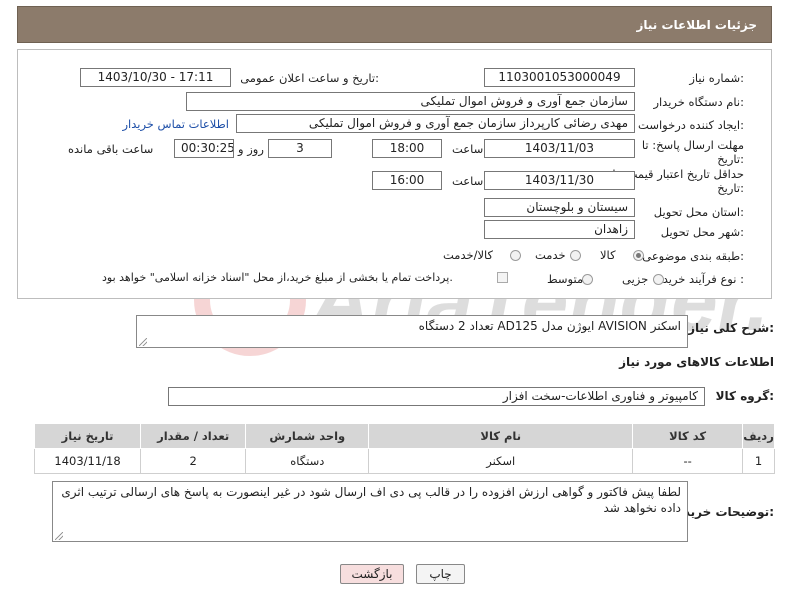  What do you see at coordinates (251, 149) in the screenshot?
I see `days-label: روز و` at bounding box center [251, 149].